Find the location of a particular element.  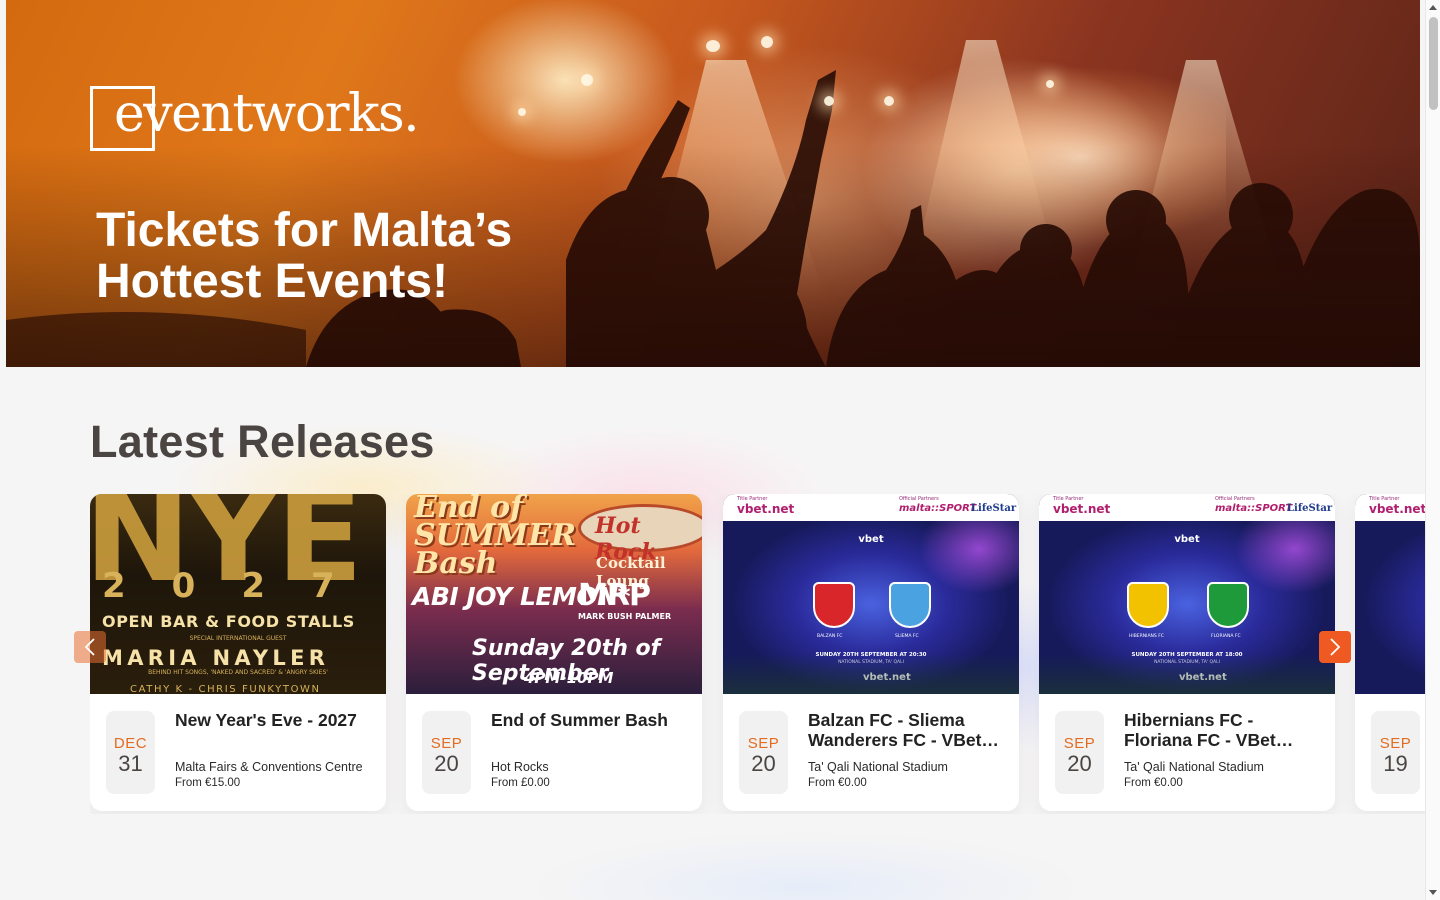

poster-text: 2027 is located at coordinates (241, 586).